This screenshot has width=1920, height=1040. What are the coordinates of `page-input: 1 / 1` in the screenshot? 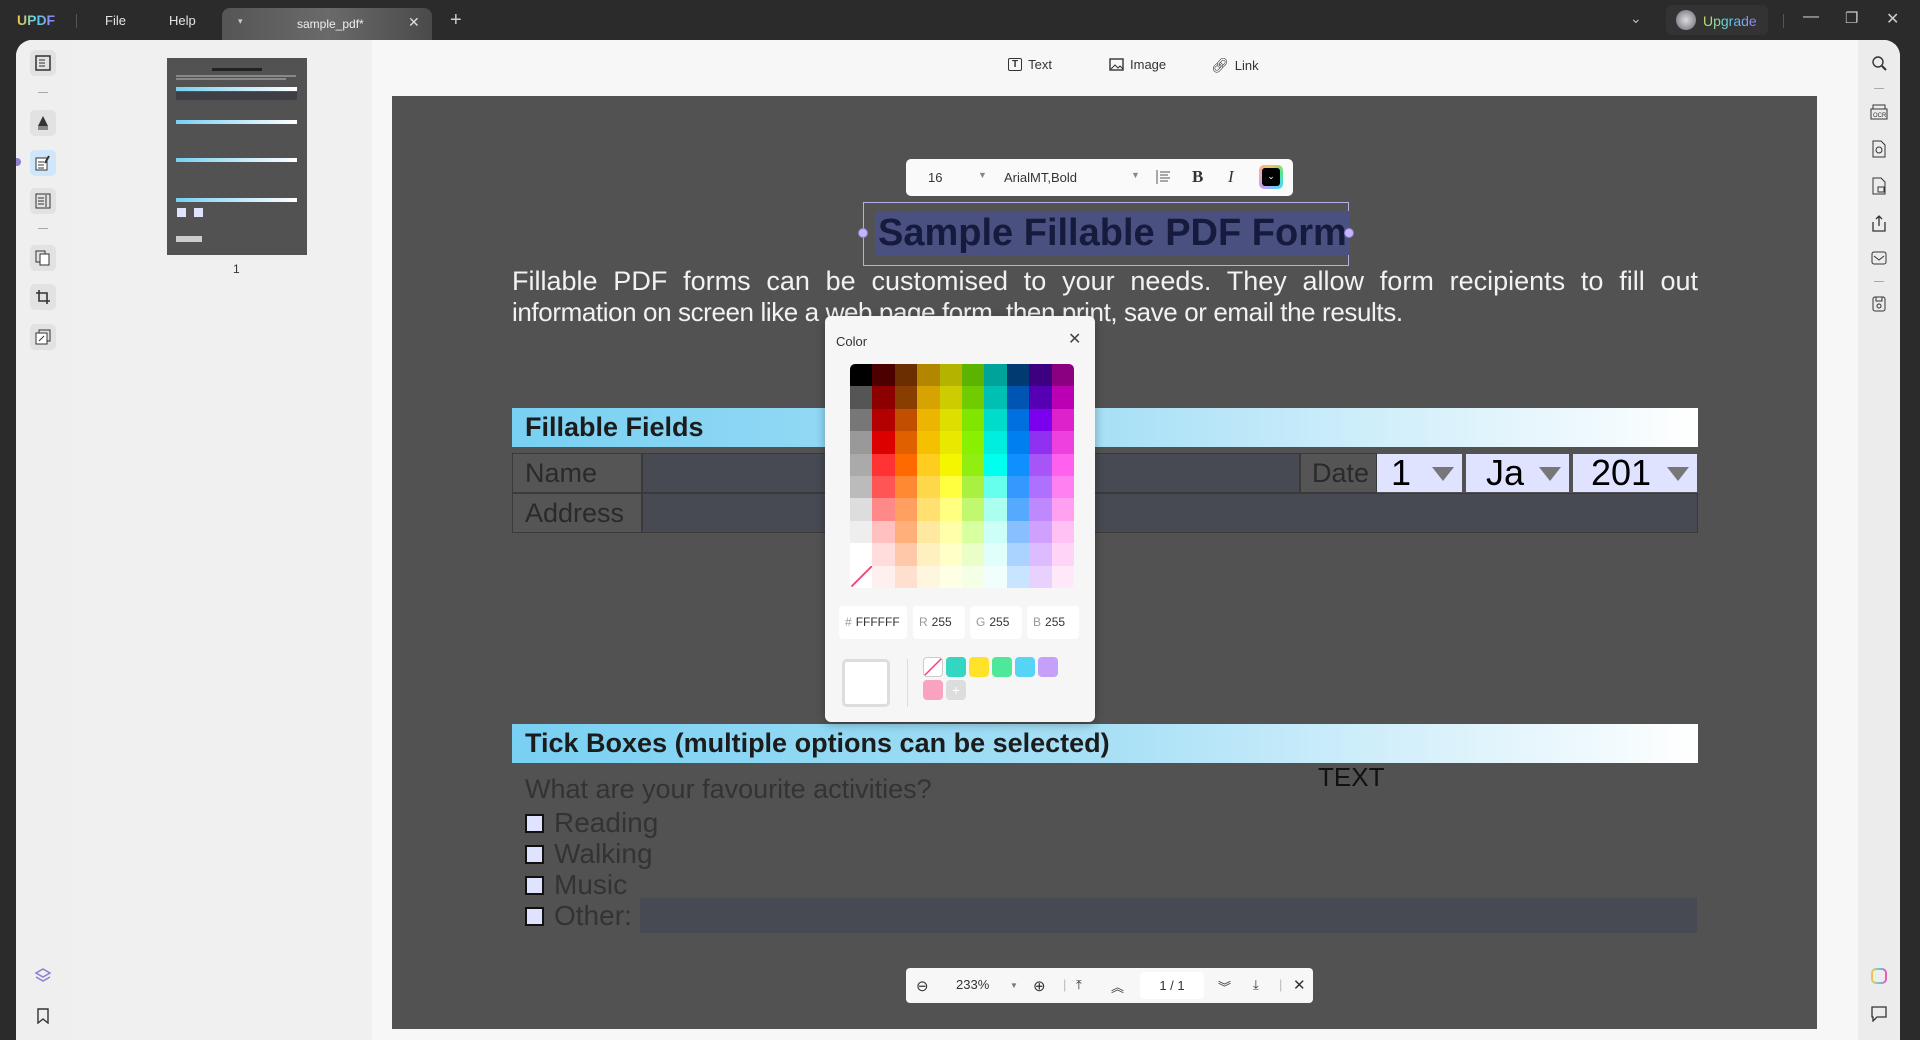 It's located at (1172, 985).